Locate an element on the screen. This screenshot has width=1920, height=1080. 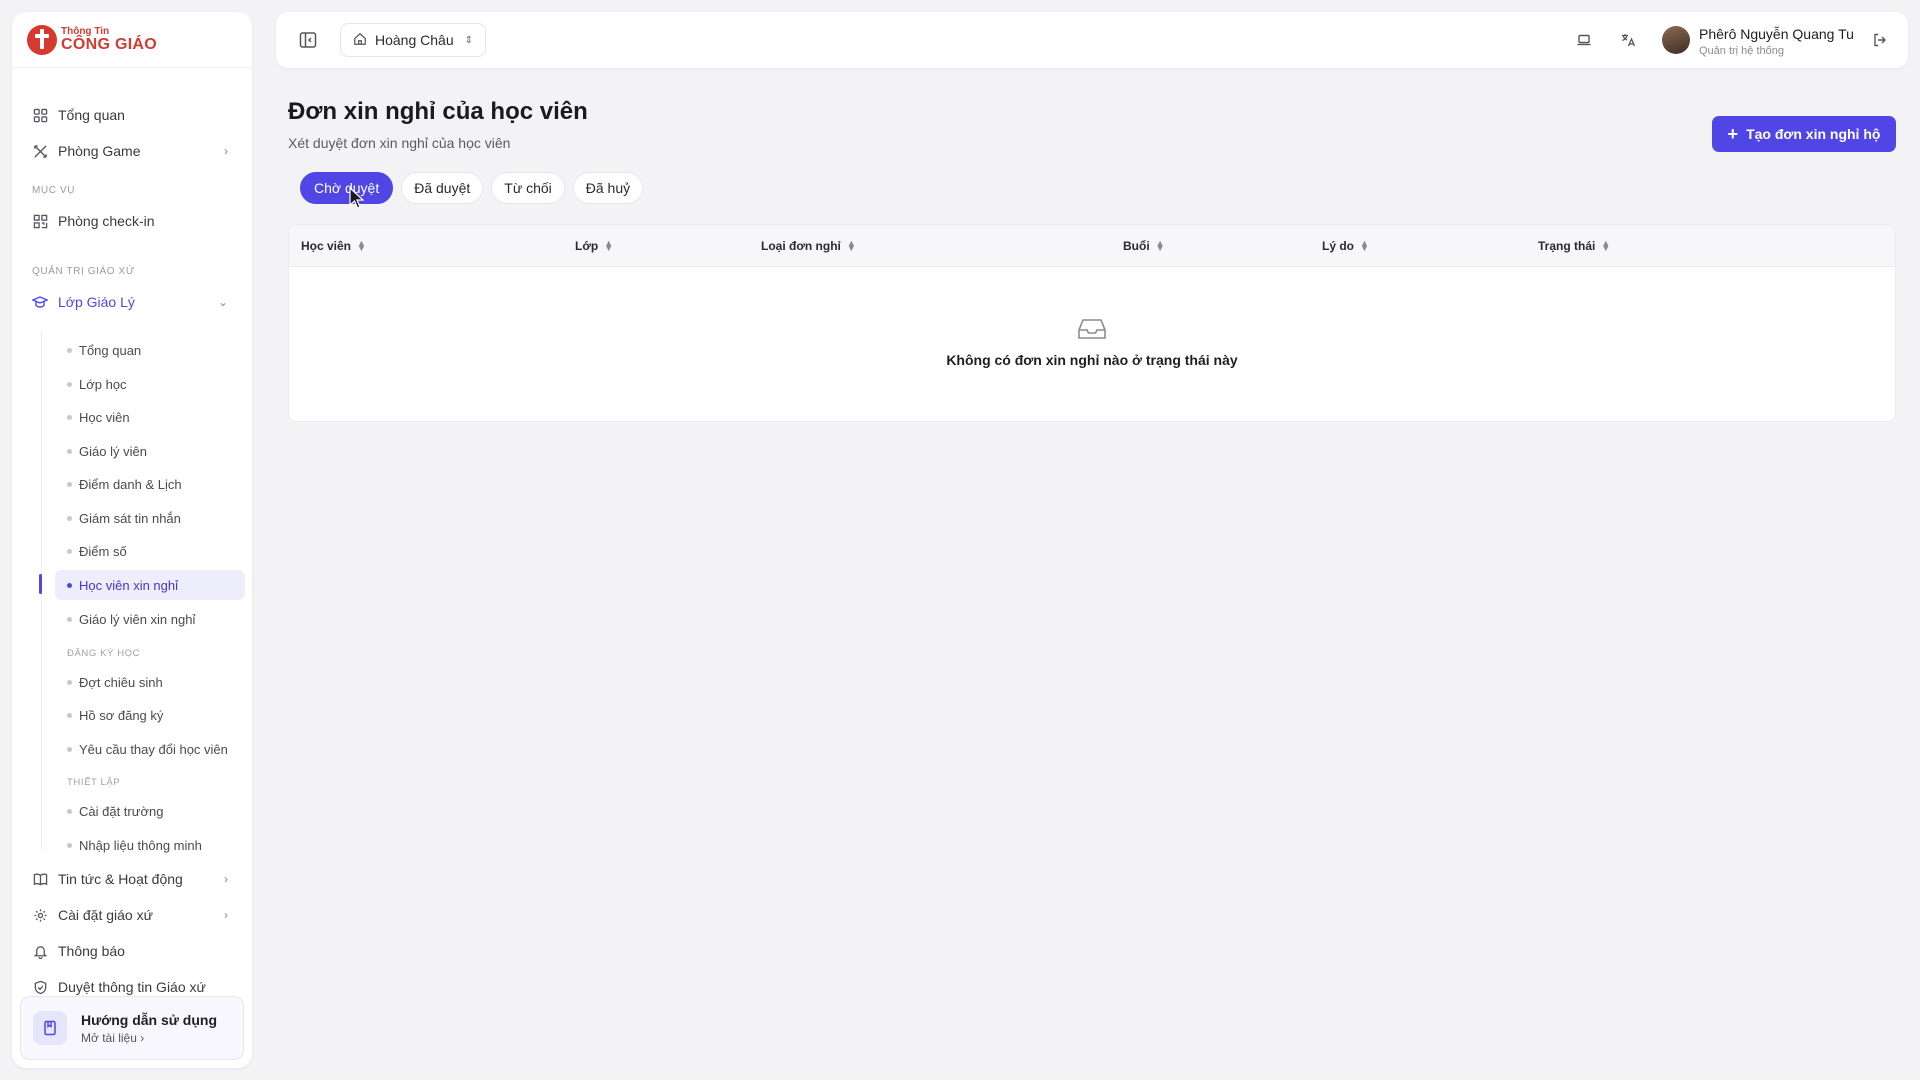
church-icon is located at coordinates (360, 40).